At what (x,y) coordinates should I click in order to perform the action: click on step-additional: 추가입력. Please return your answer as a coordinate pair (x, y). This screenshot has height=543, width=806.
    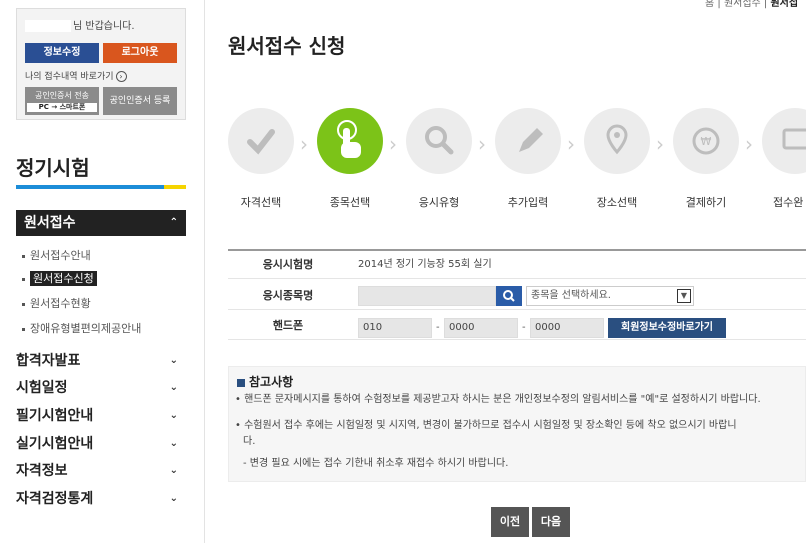
    Looking at the image, I should click on (528, 158).